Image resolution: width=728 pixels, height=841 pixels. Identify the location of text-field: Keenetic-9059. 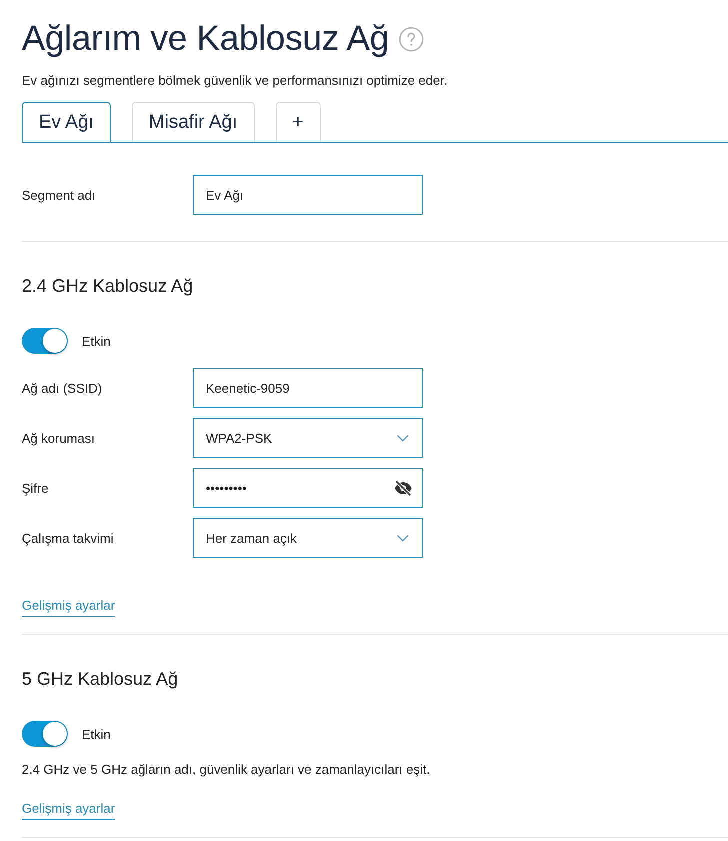
(308, 388).